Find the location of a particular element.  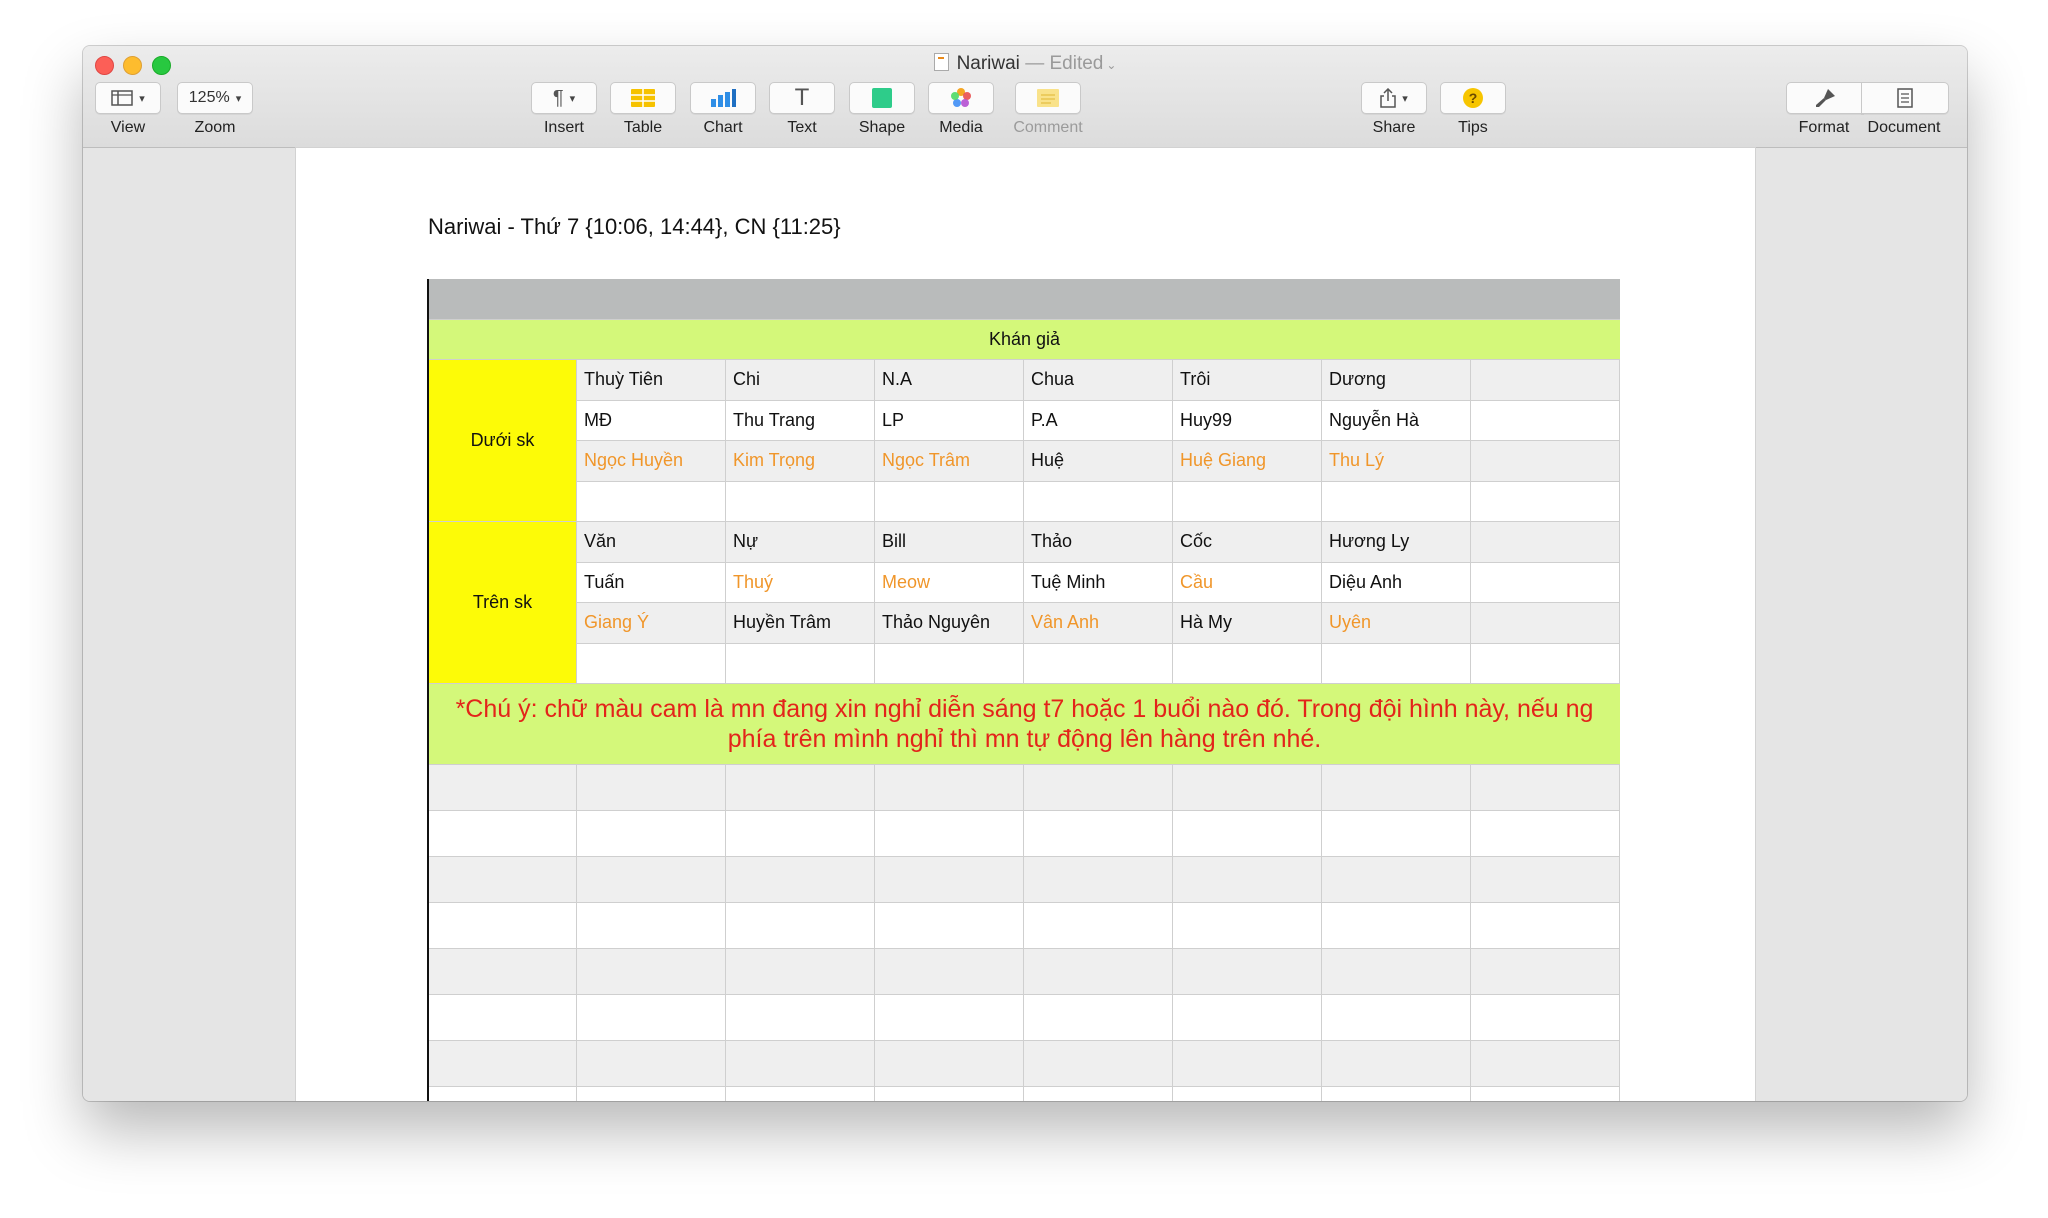

shape-tool: Shape is located at coordinates (882, 109).